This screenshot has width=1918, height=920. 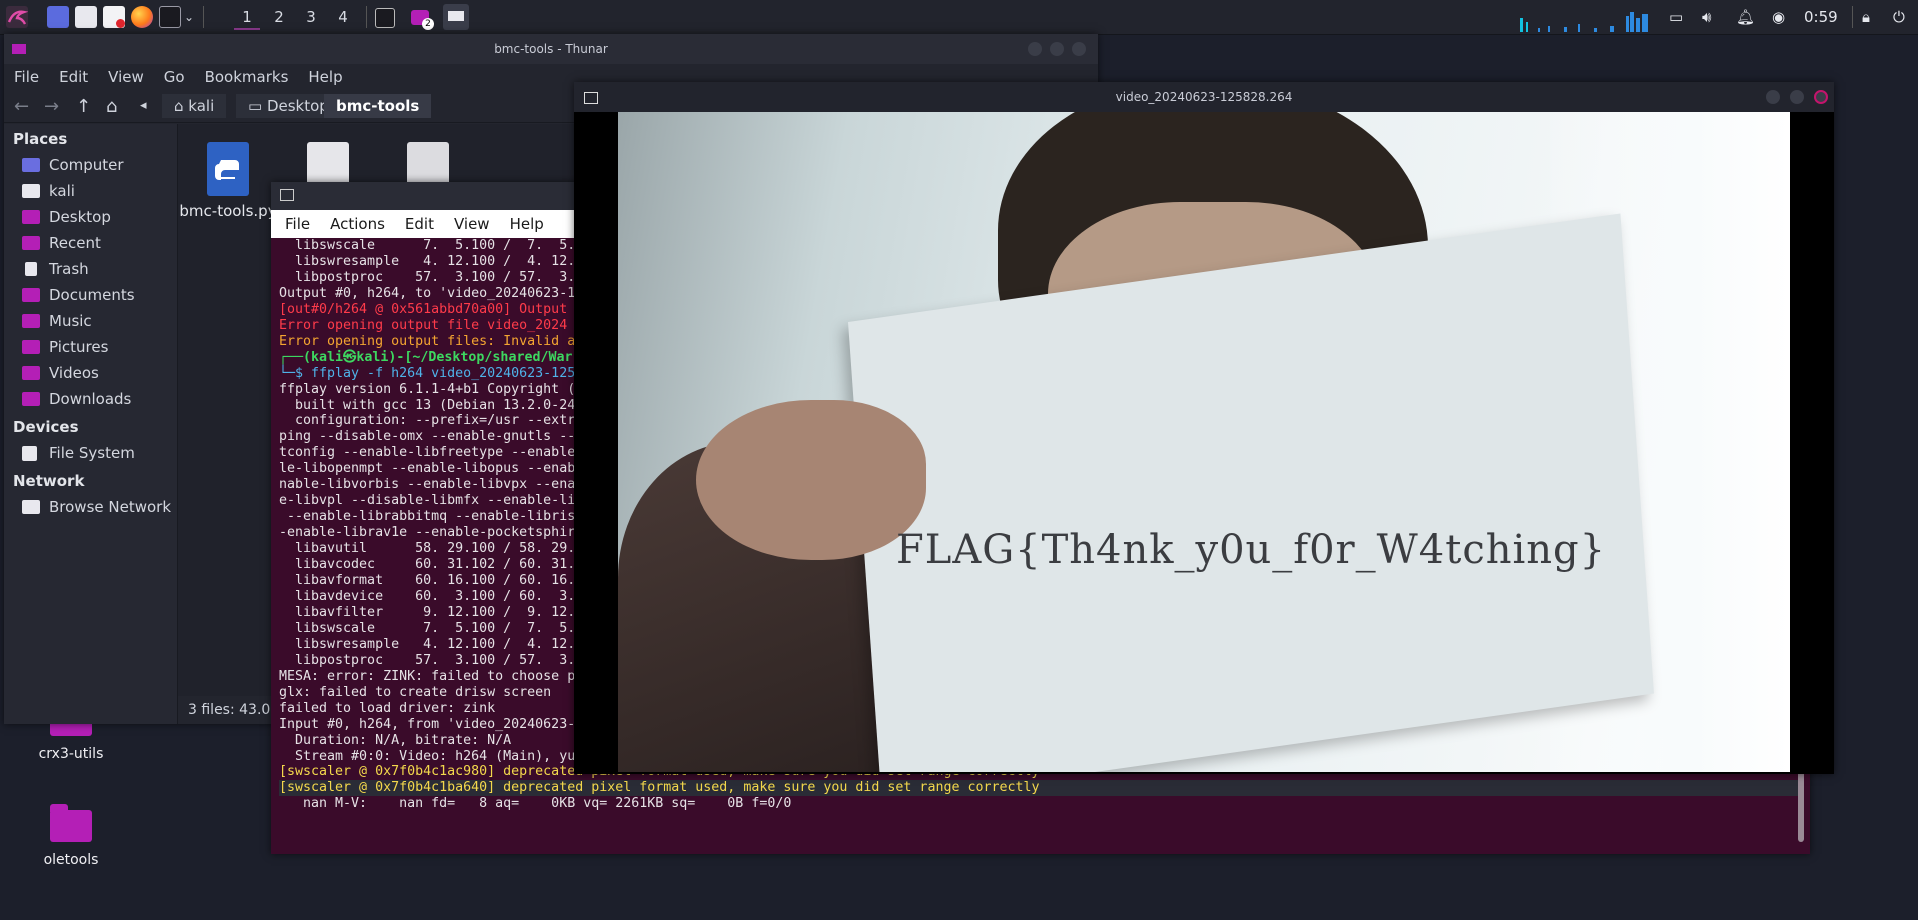 What do you see at coordinates (31, 373) in the screenshot?
I see `videos-folder-icon` at bounding box center [31, 373].